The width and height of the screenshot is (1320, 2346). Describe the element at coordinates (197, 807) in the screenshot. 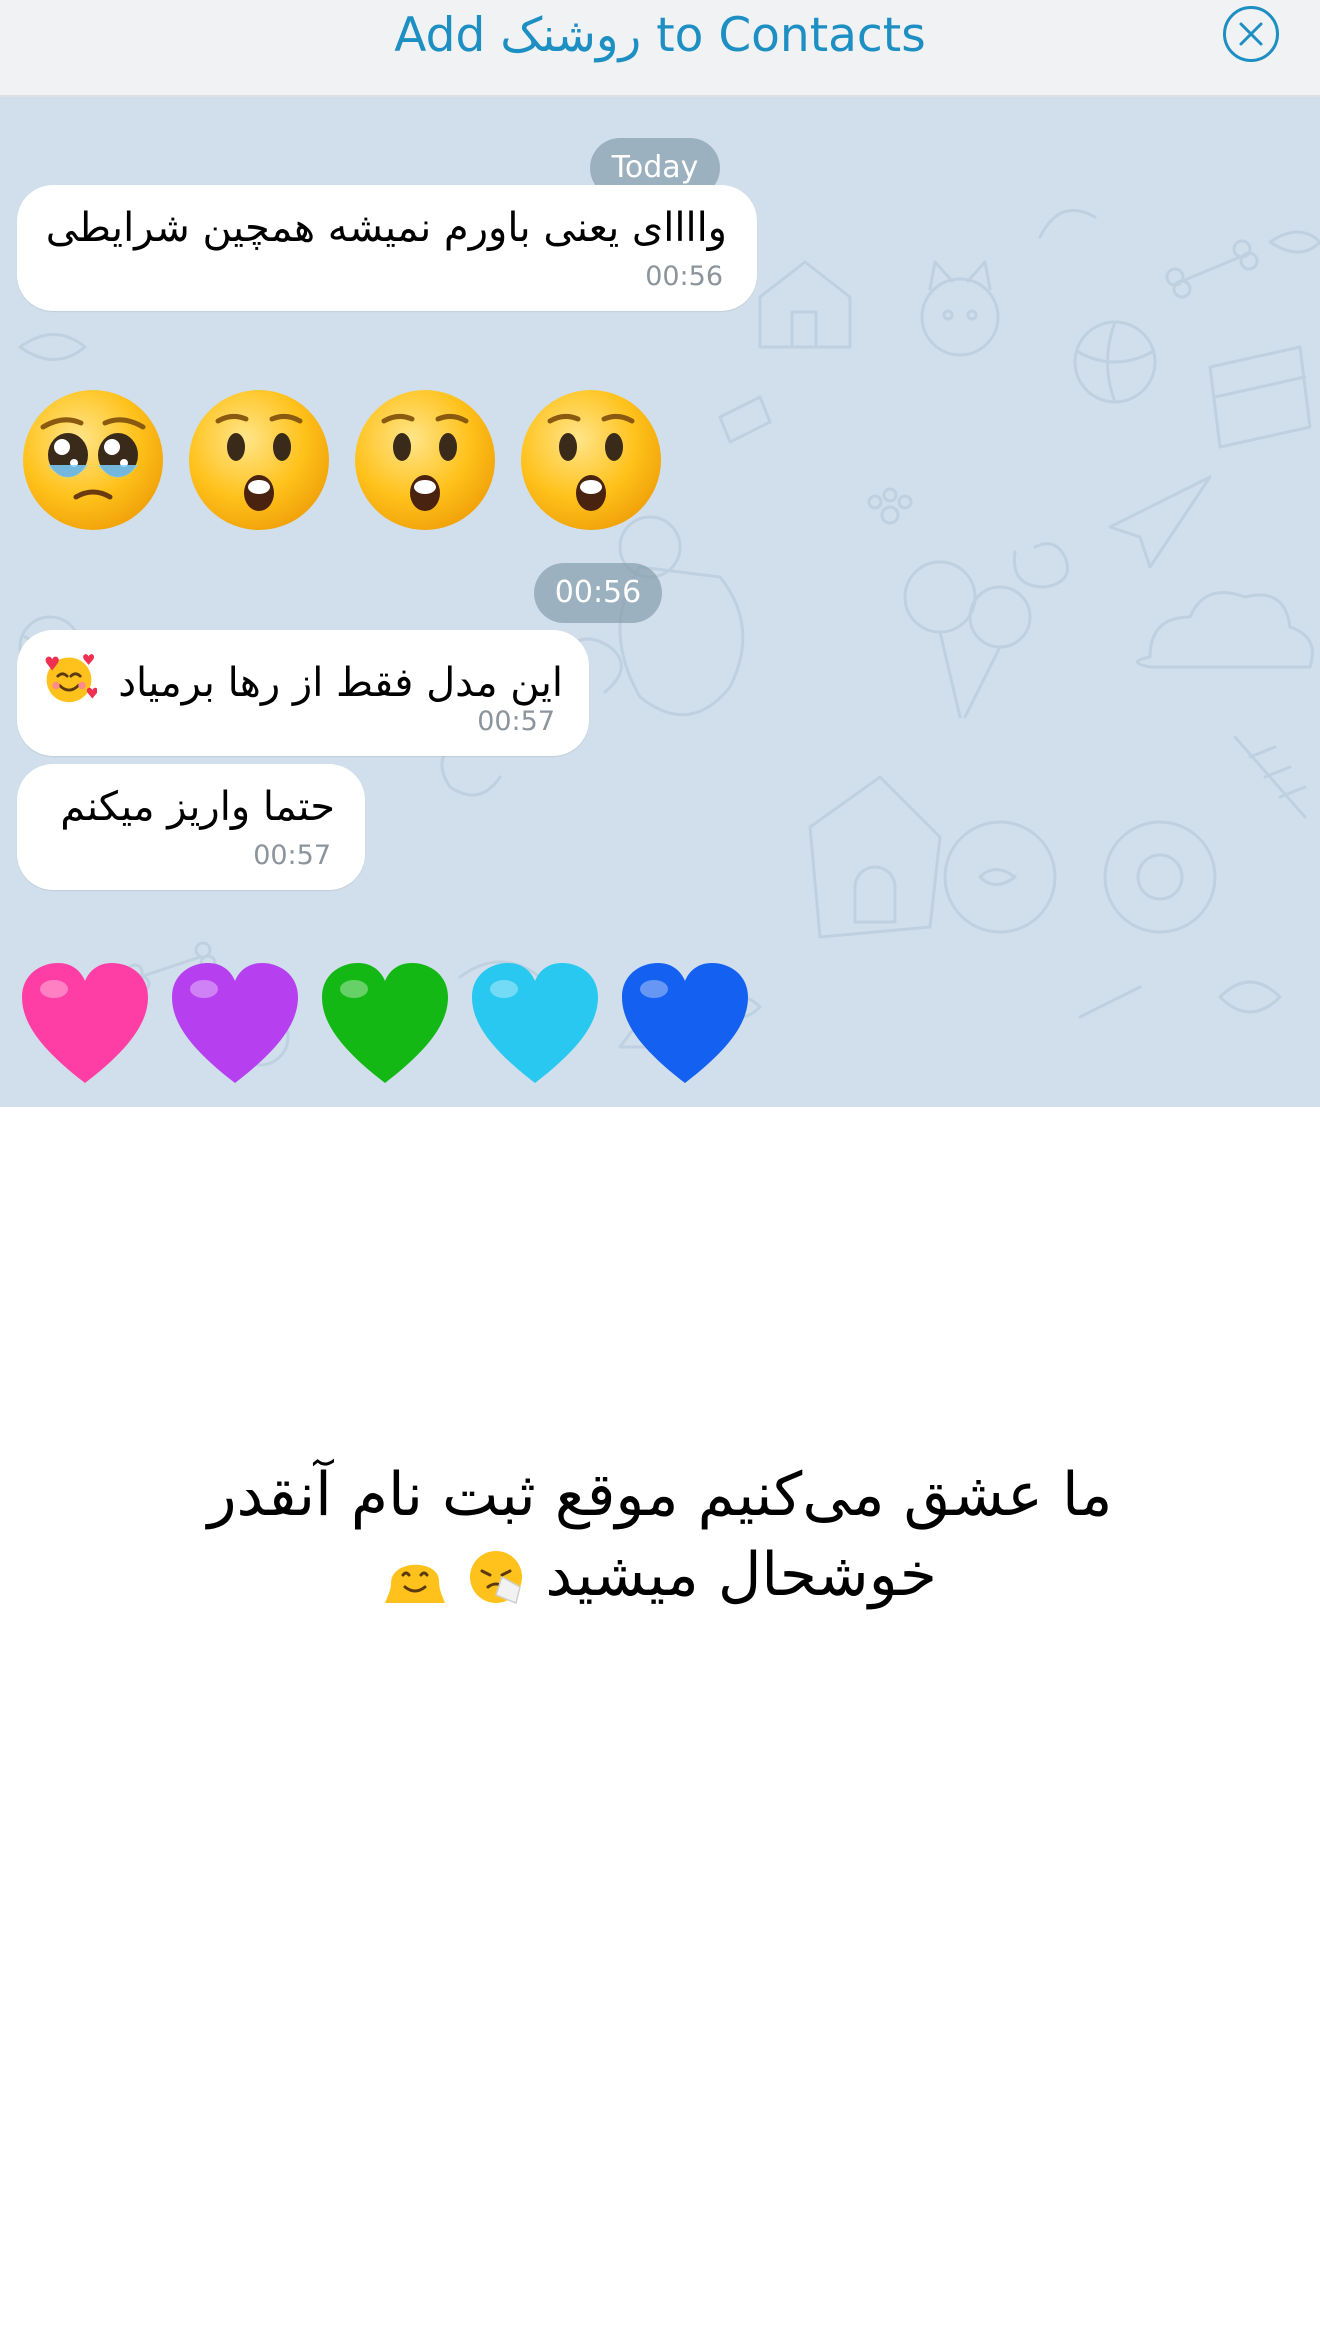

I see `message-text: حتما واريز ميكنم` at that location.